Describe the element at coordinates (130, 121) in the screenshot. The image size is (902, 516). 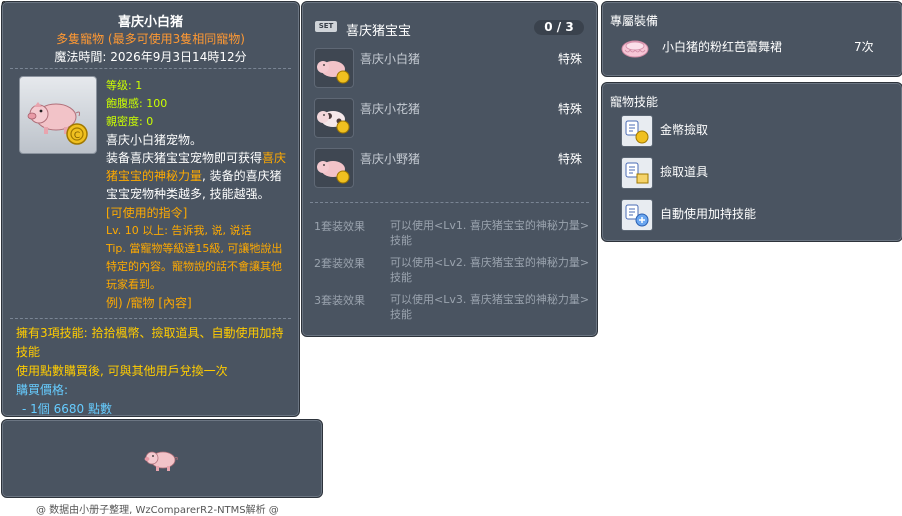
I see `pet-closeness: 親密度: 0` at that location.